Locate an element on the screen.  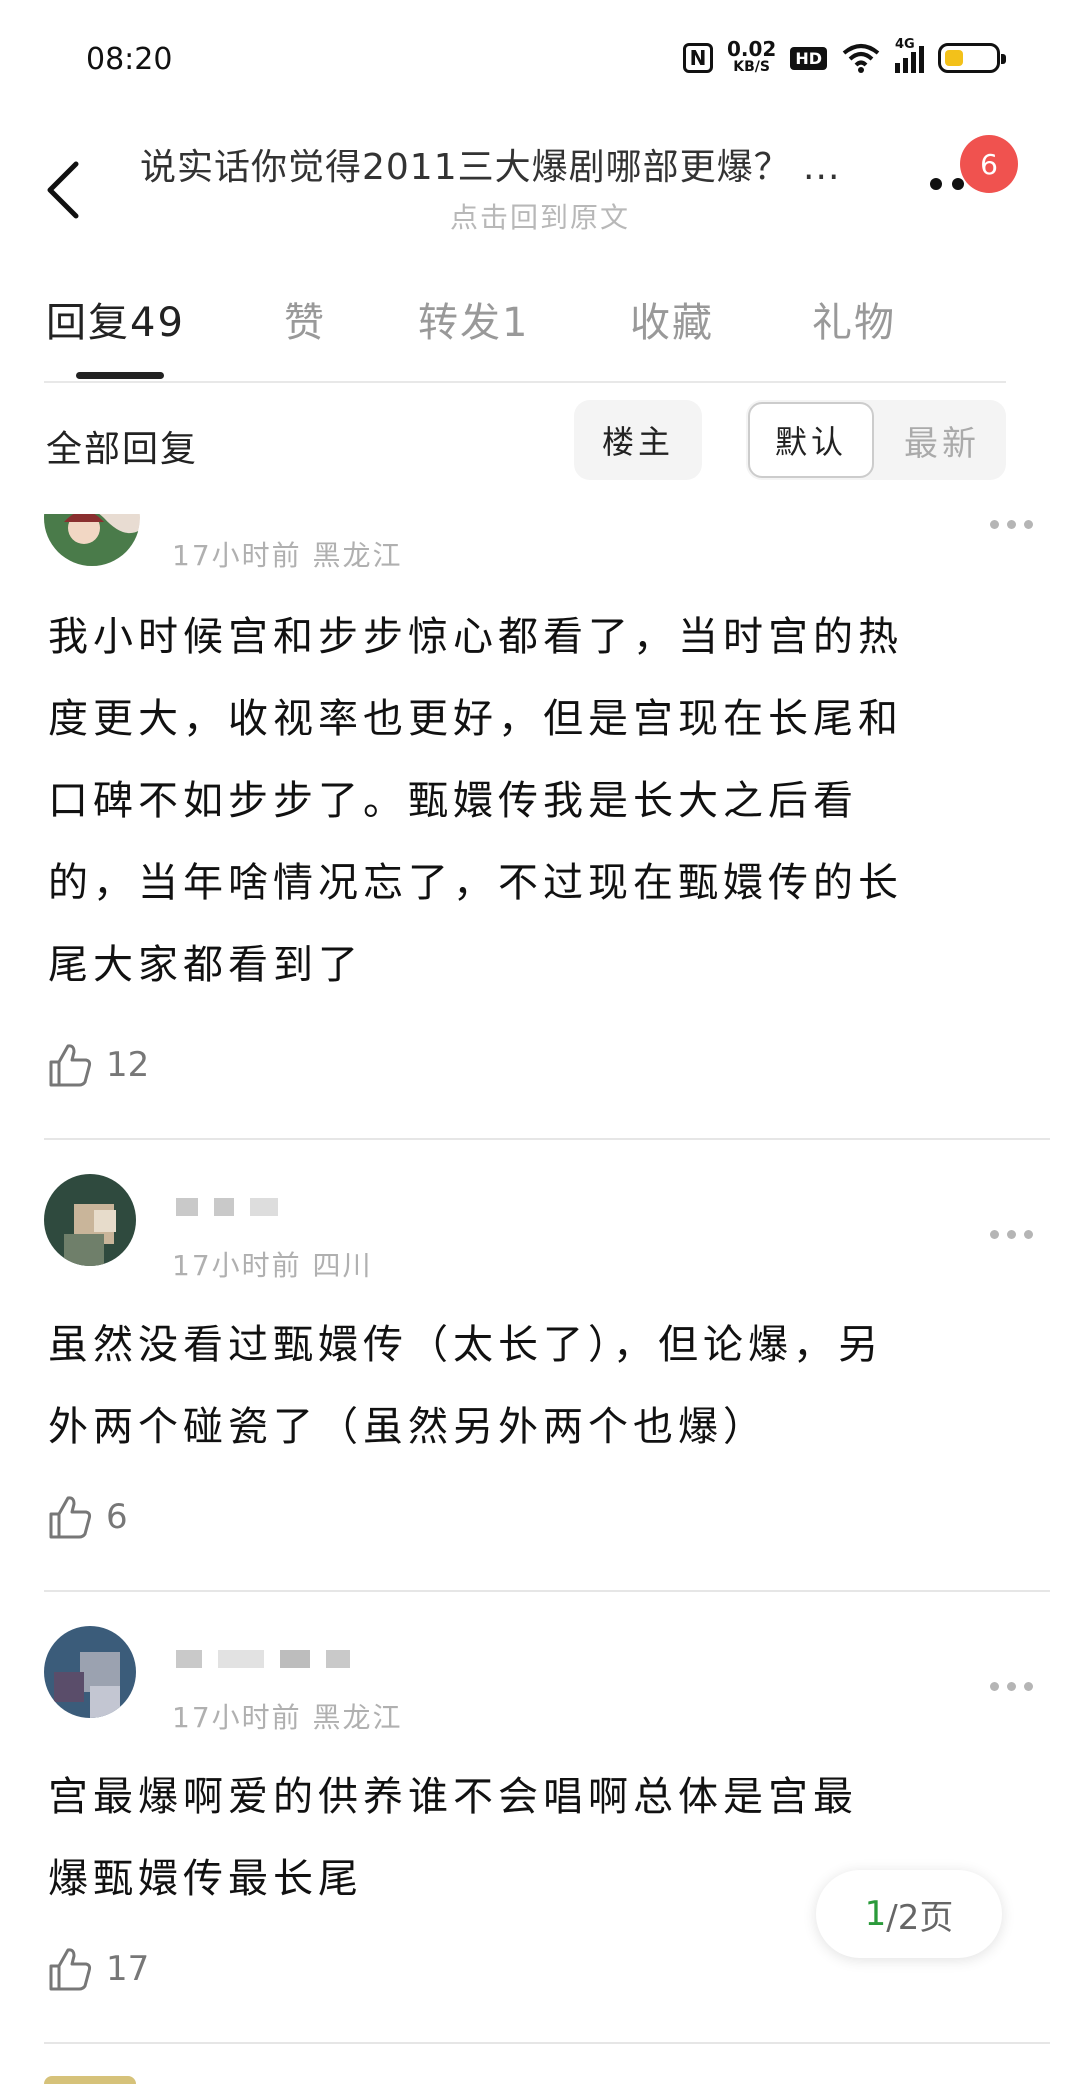
hd-icon: HD is located at coordinates (808, 58).